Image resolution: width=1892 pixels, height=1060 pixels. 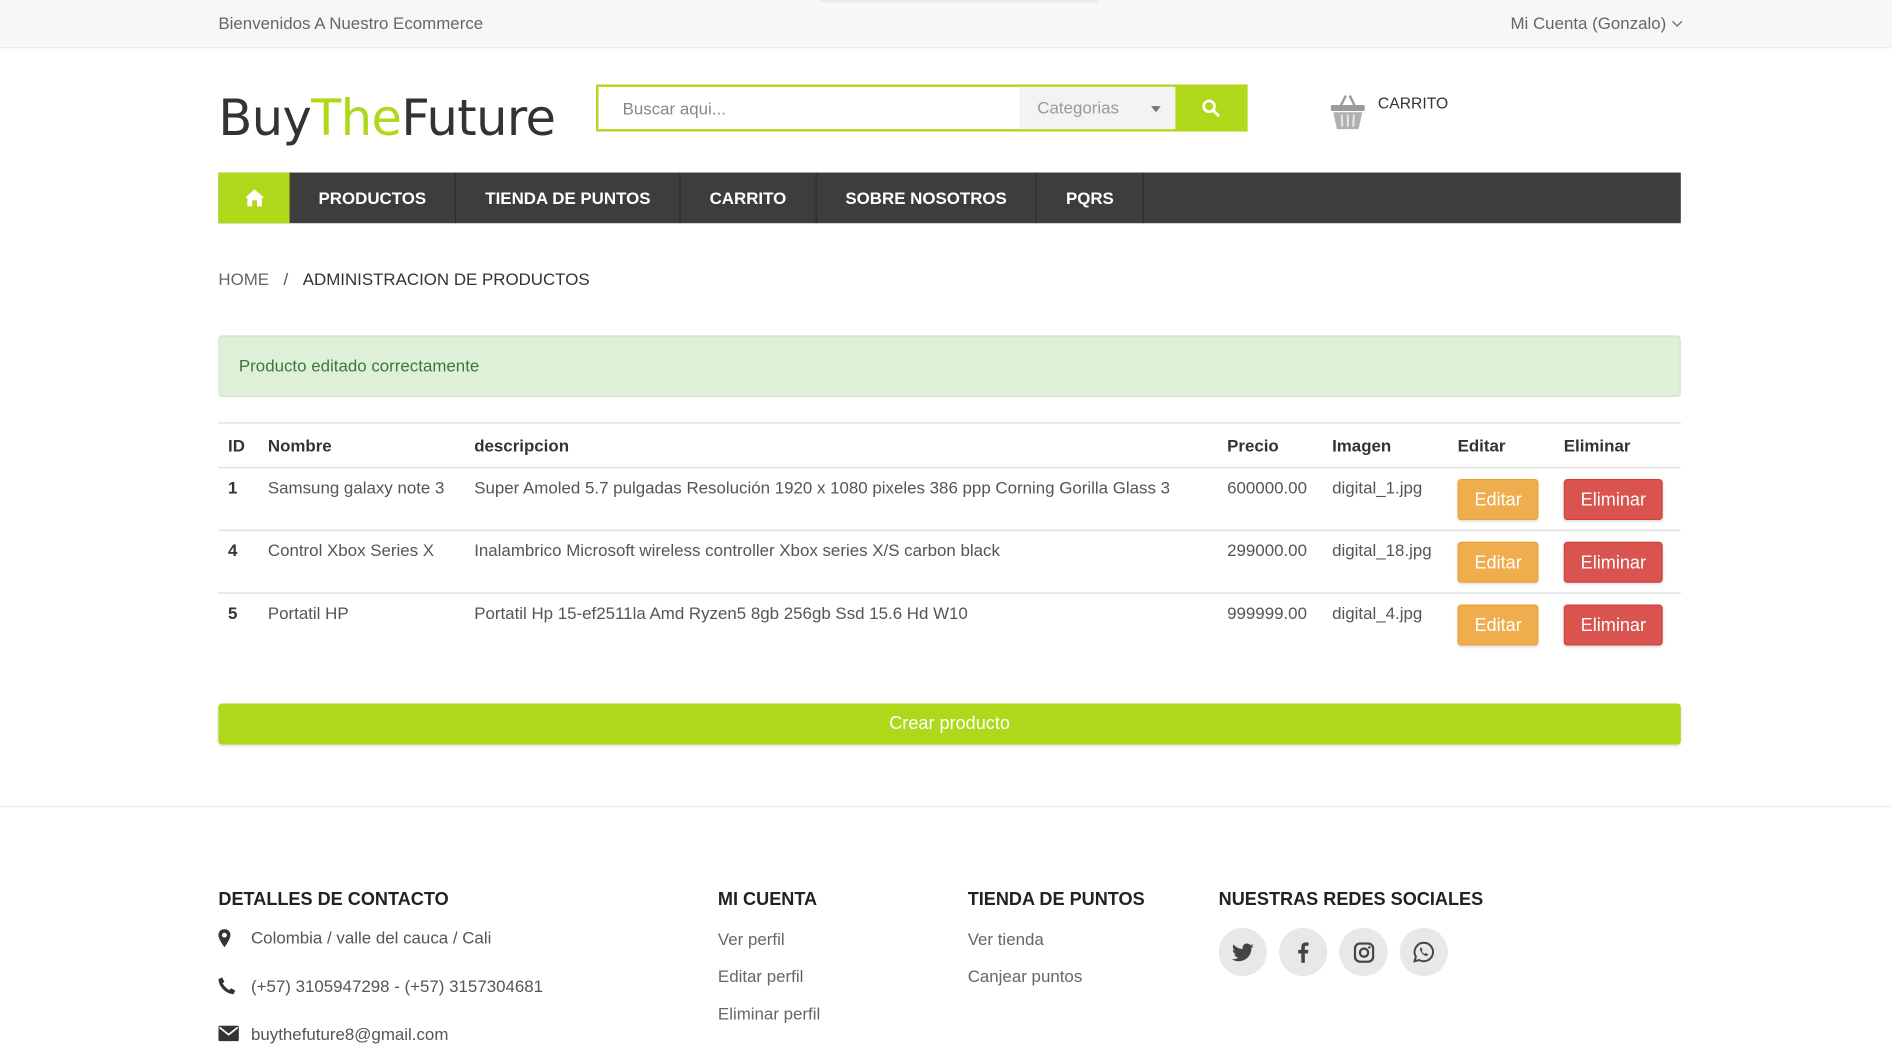 What do you see at coordinates (841, 445) in the screenshot?
I see `col-header-descripcion: descripcion` at bounding box center [841, 445].